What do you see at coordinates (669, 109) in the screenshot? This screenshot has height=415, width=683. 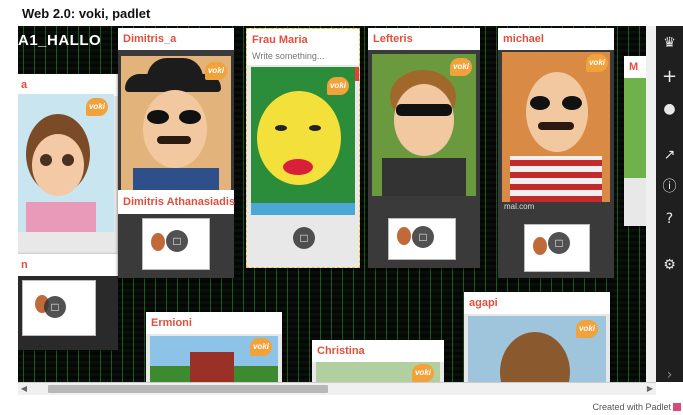 I see `user-icon: ●` at bounding box center [669, 109].